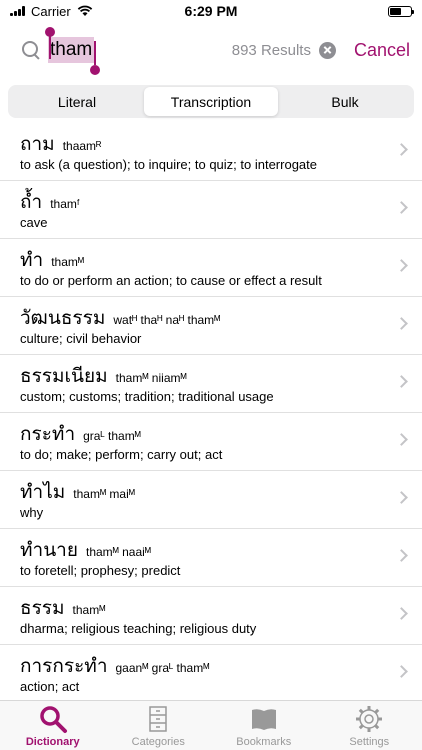 Image resolution: width=422 pixels, height=750 pixels. I want to click on entry-thai: ธรรม, so click(42, 608).